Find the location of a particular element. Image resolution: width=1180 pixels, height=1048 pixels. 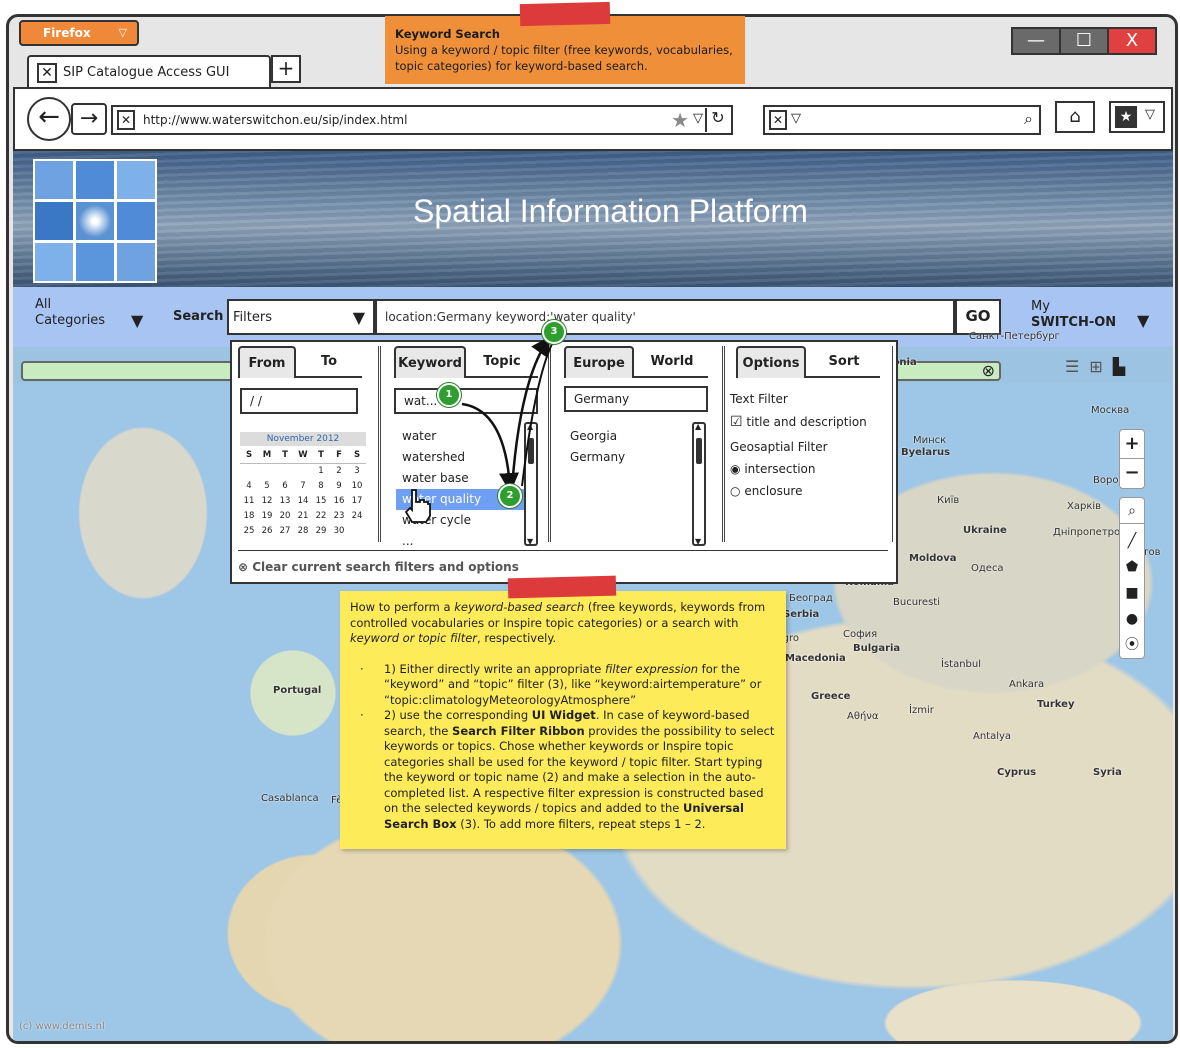

calendar-day: 11 is located at coordinates (249, 500).